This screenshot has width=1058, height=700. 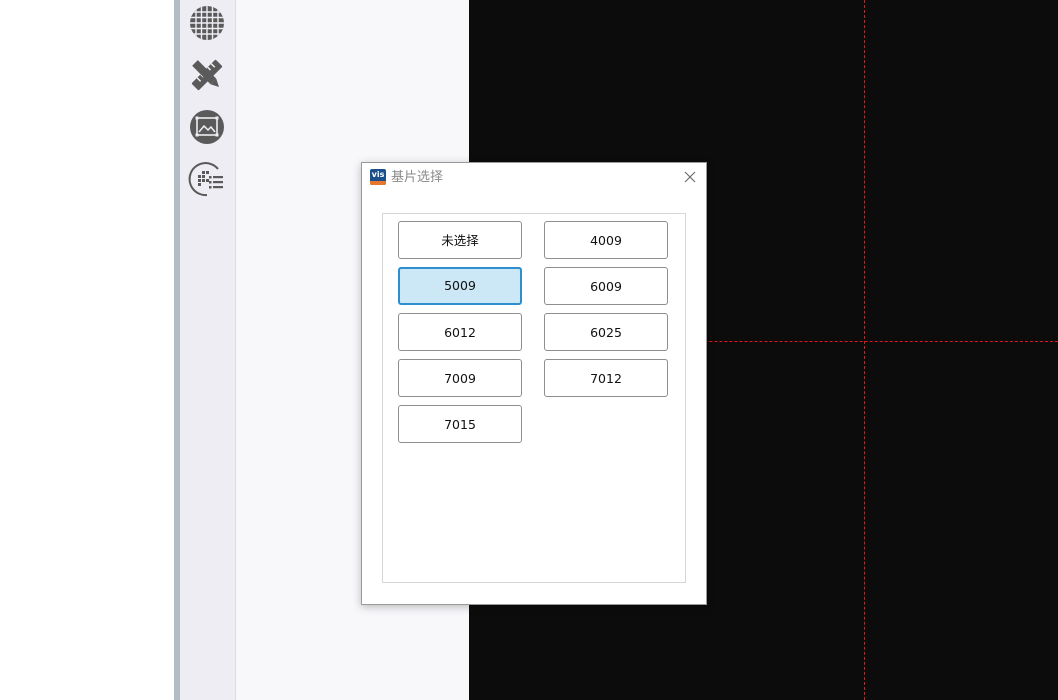 I want to click on dialog-title: 基片选择, so click(x=417, y=177).